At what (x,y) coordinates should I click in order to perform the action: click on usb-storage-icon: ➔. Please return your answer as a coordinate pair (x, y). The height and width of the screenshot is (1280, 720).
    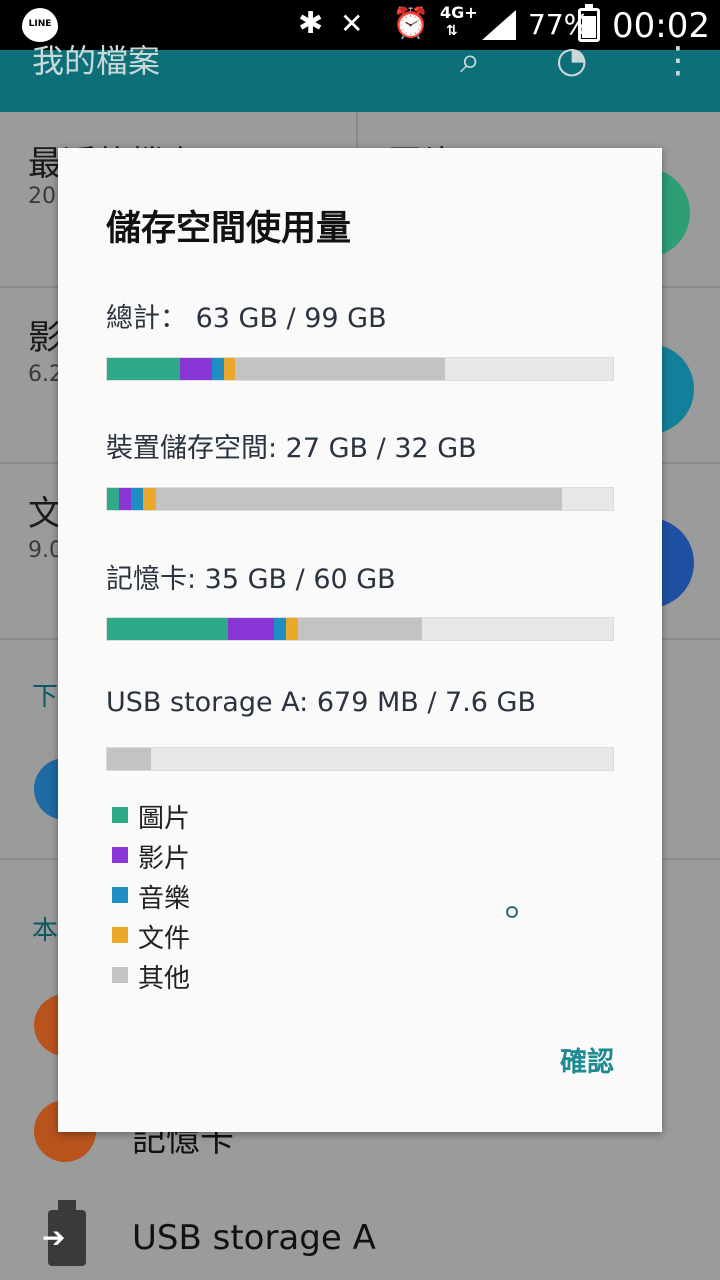
    Looking at the image, I should click on (64, 1233).